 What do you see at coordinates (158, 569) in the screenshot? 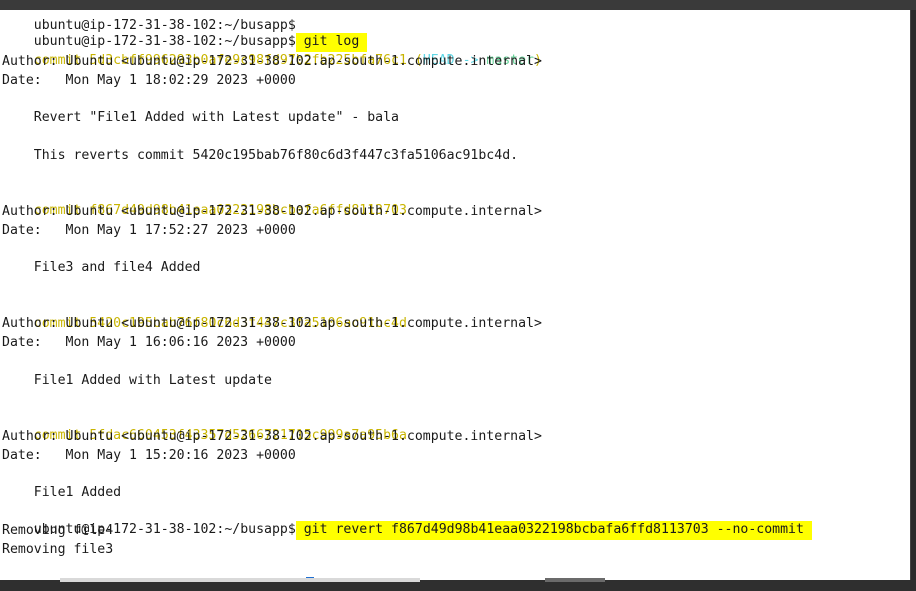
I see `terminal-line-current-prompt: ubuntu@ip-172-31-38-102:~/busapp$` at bounding box center [158, 569].